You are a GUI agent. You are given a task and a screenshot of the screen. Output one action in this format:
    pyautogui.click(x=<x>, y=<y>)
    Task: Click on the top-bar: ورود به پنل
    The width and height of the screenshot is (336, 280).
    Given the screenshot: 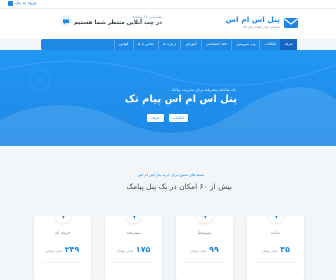 What is the action you would take?
    pyautogui.click(x=168, y=4)
    